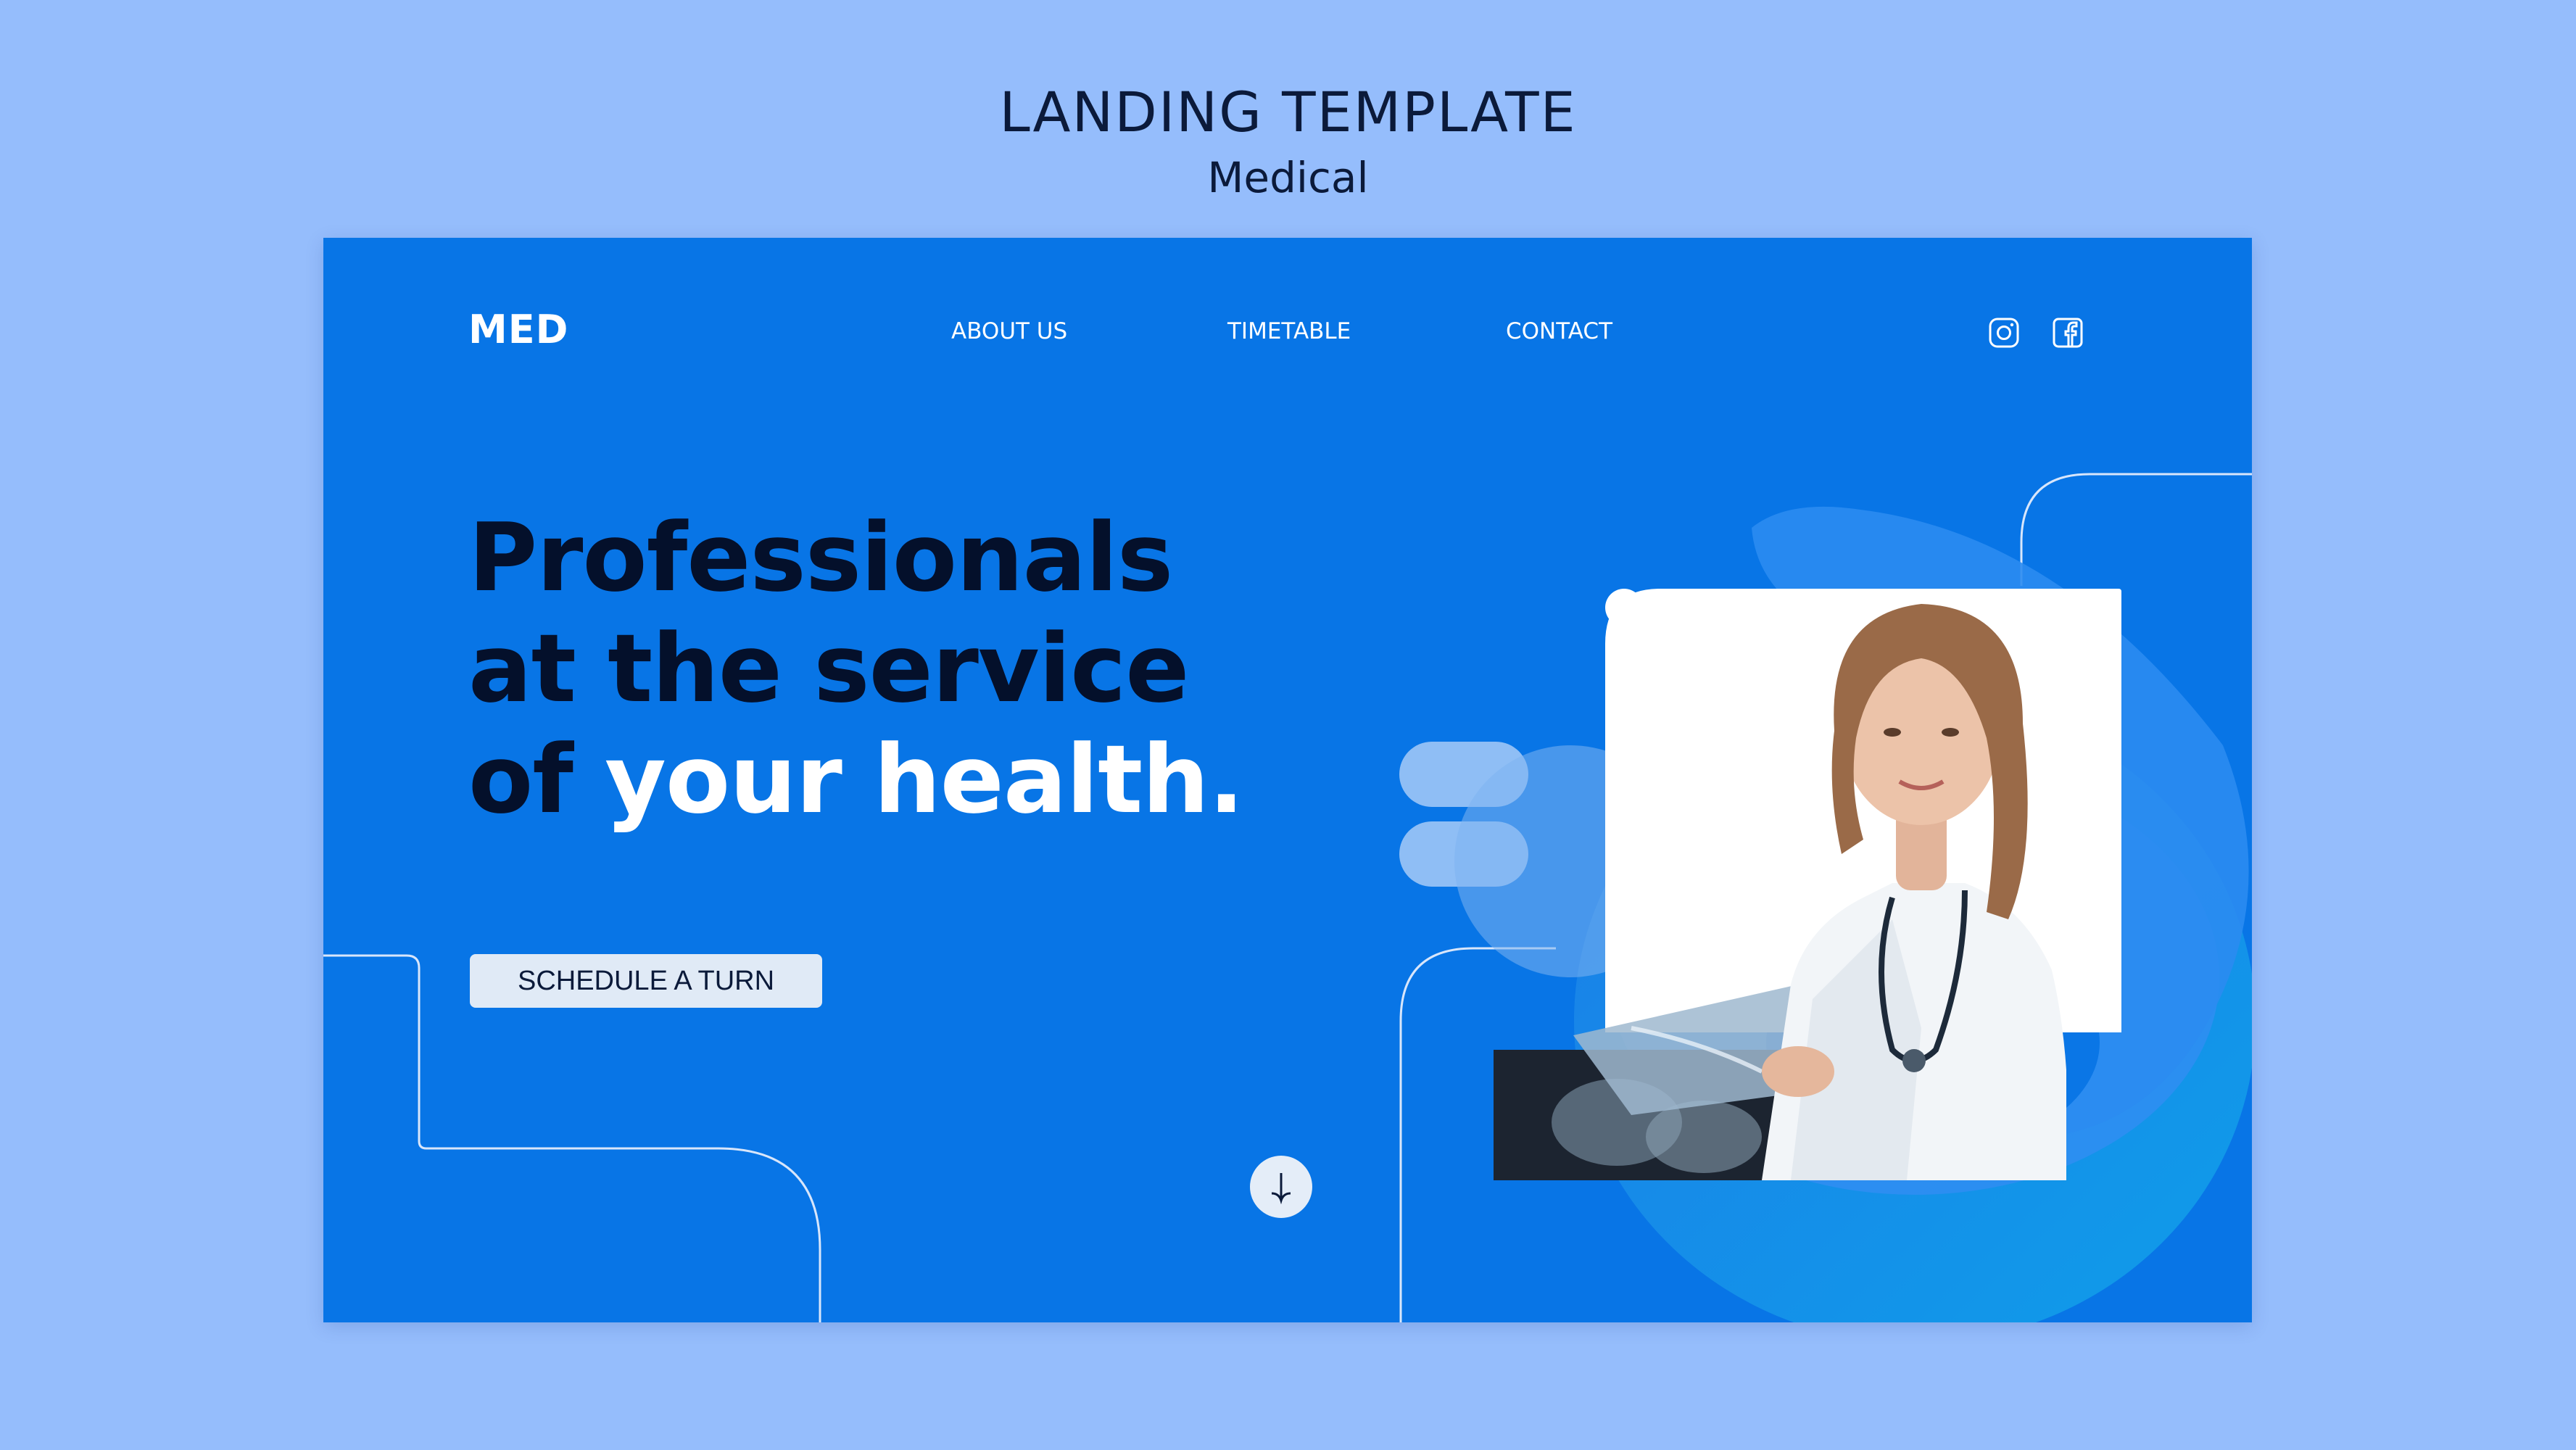  Describe the element at coordinates (520, 779) in the screenshot. I see `headline-line-3-dark: of` at that location.